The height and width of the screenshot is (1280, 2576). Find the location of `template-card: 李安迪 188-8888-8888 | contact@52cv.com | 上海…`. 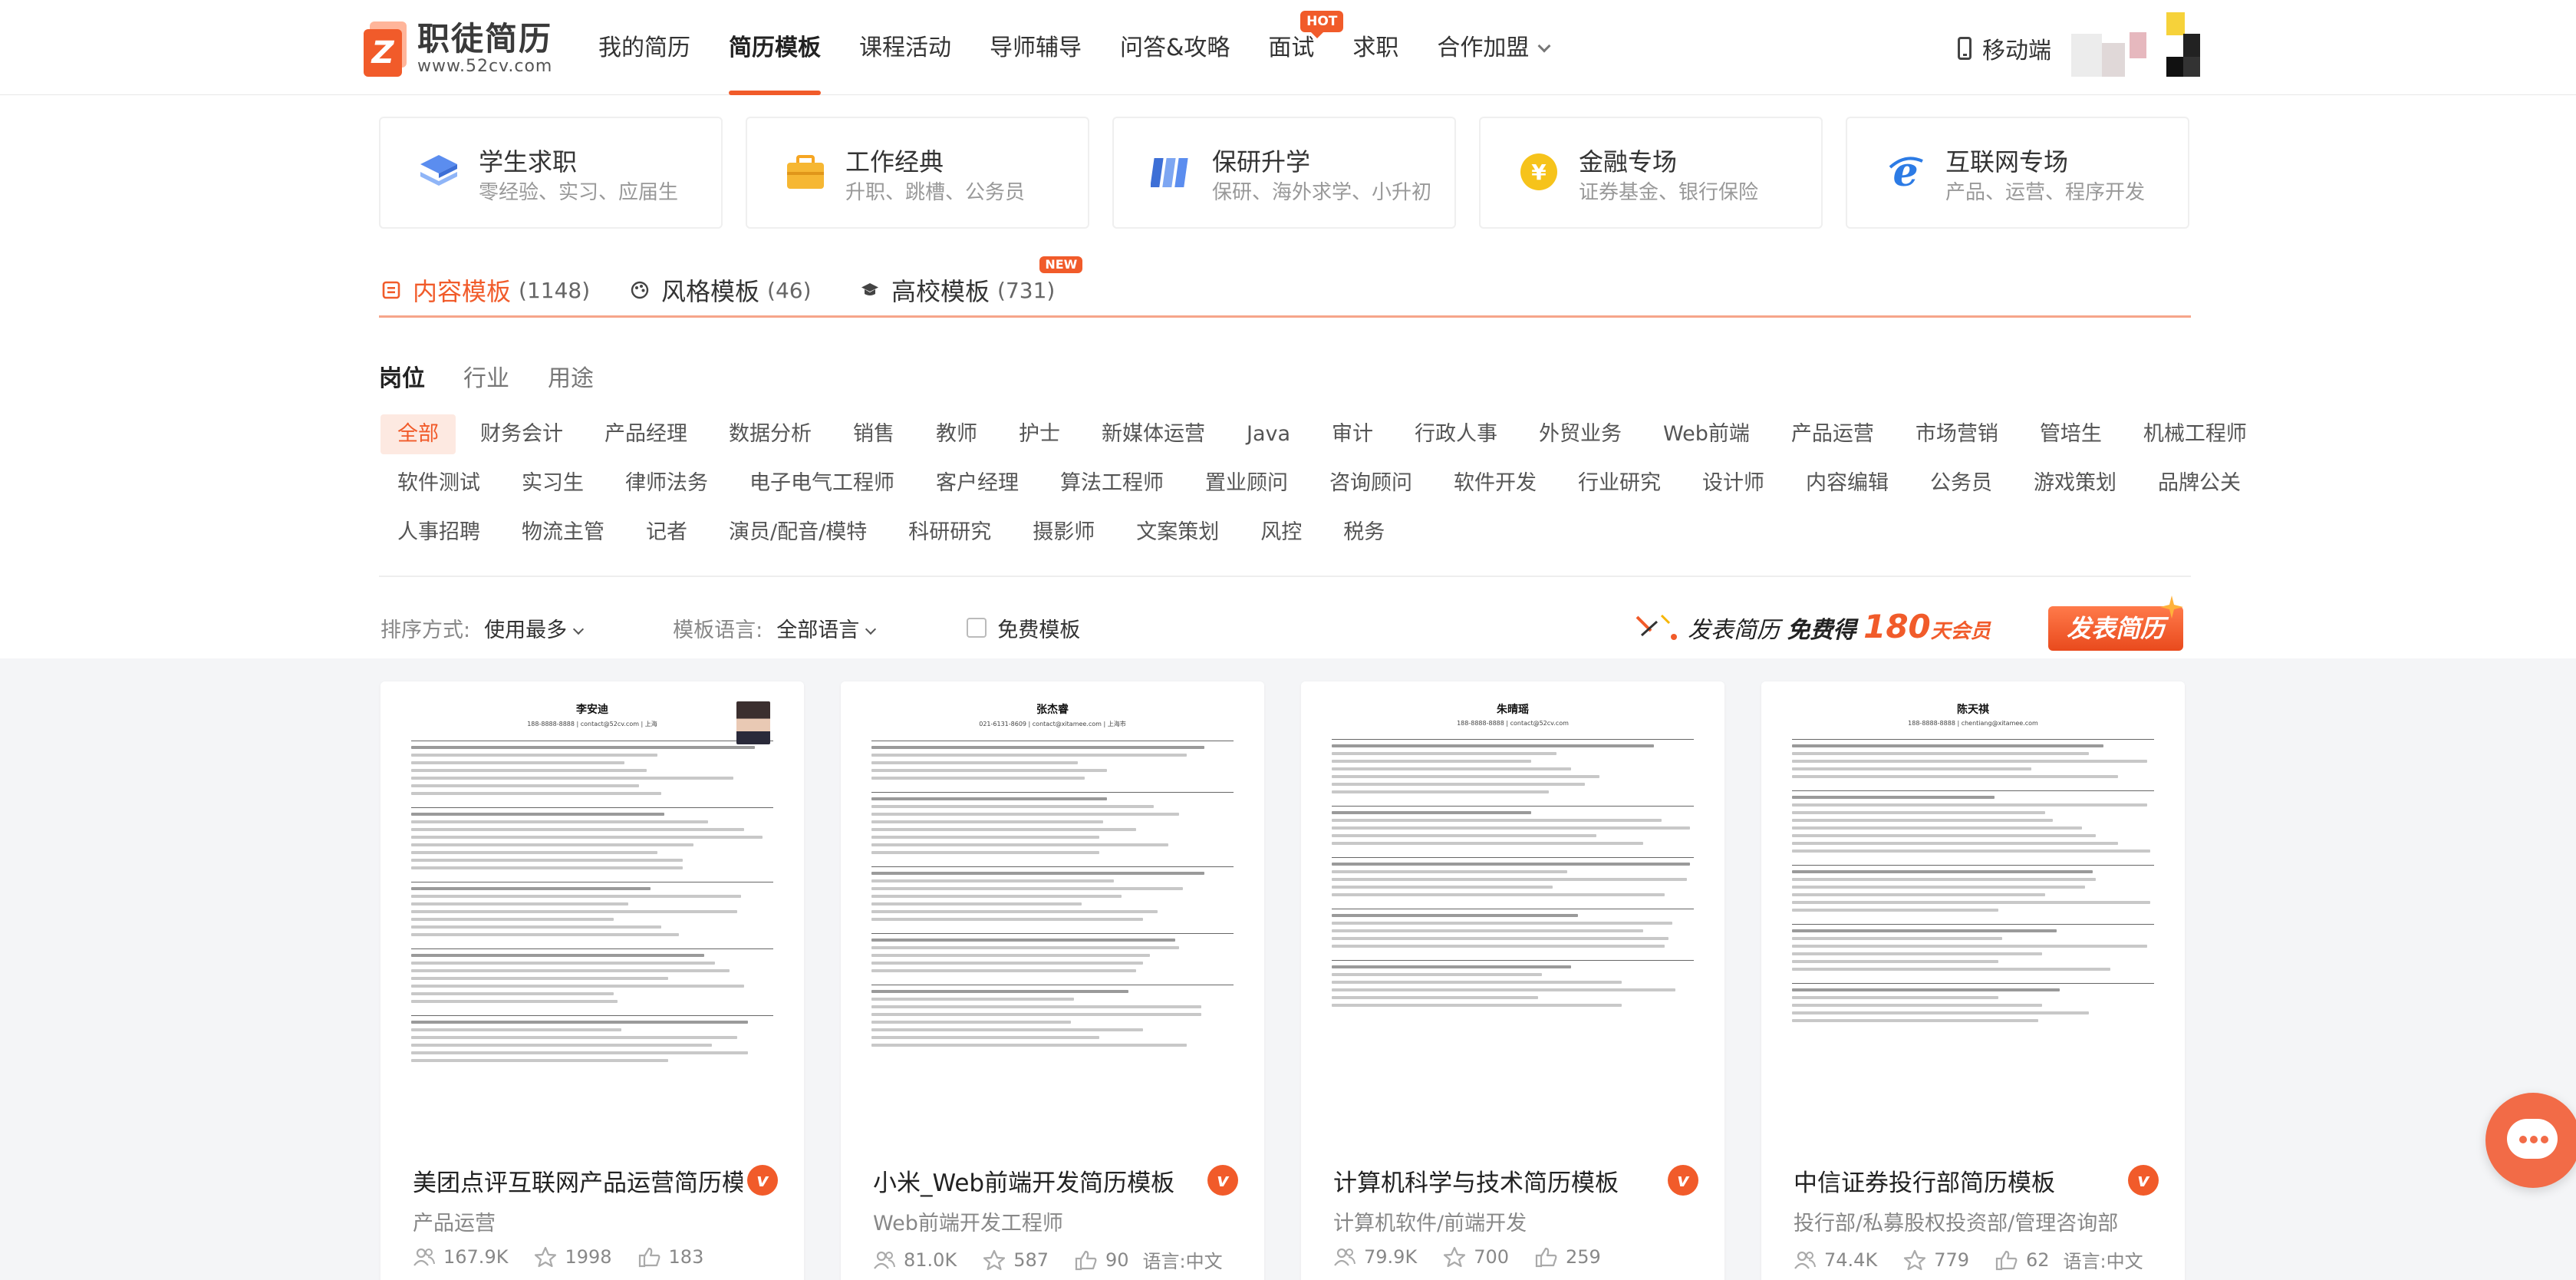

template-card: 李安迪 188-8888-8888 | contact@52cv.com | 上海… is located at coordinates (592, 981).